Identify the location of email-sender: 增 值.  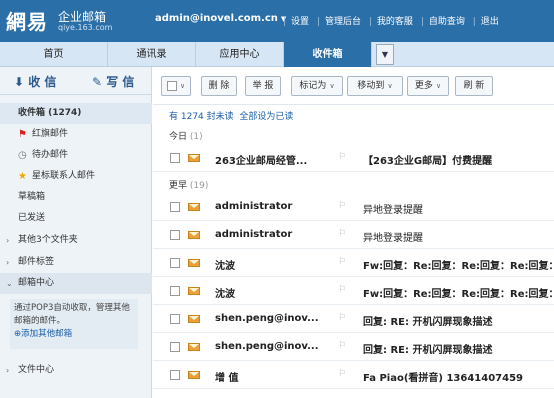
(227, 378).